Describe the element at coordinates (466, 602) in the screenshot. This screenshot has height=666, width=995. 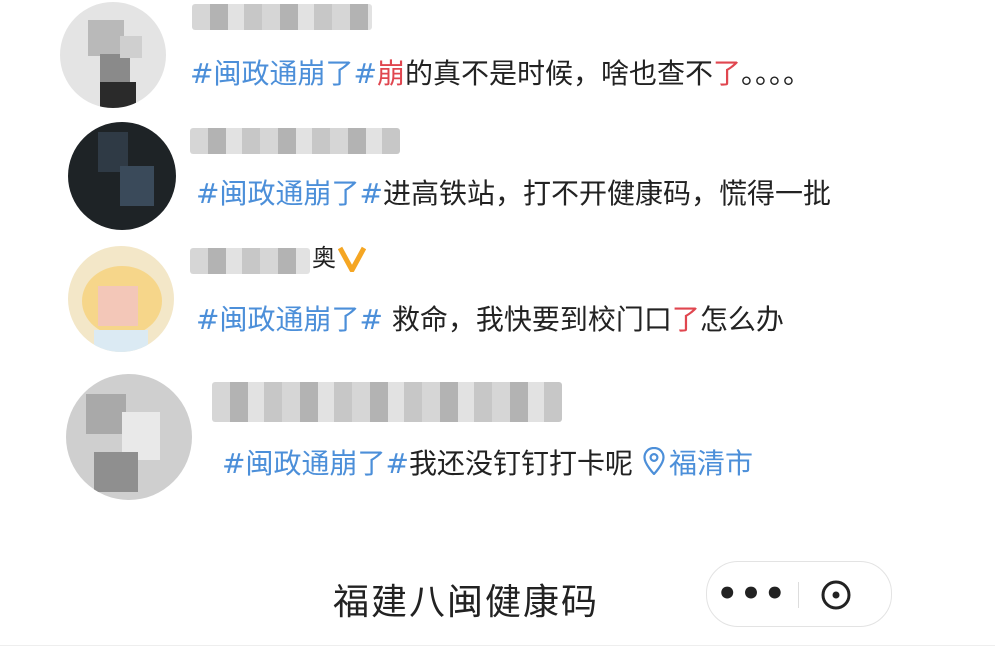
I see `miniprogram-title: 福建八闽健康码` at that location.